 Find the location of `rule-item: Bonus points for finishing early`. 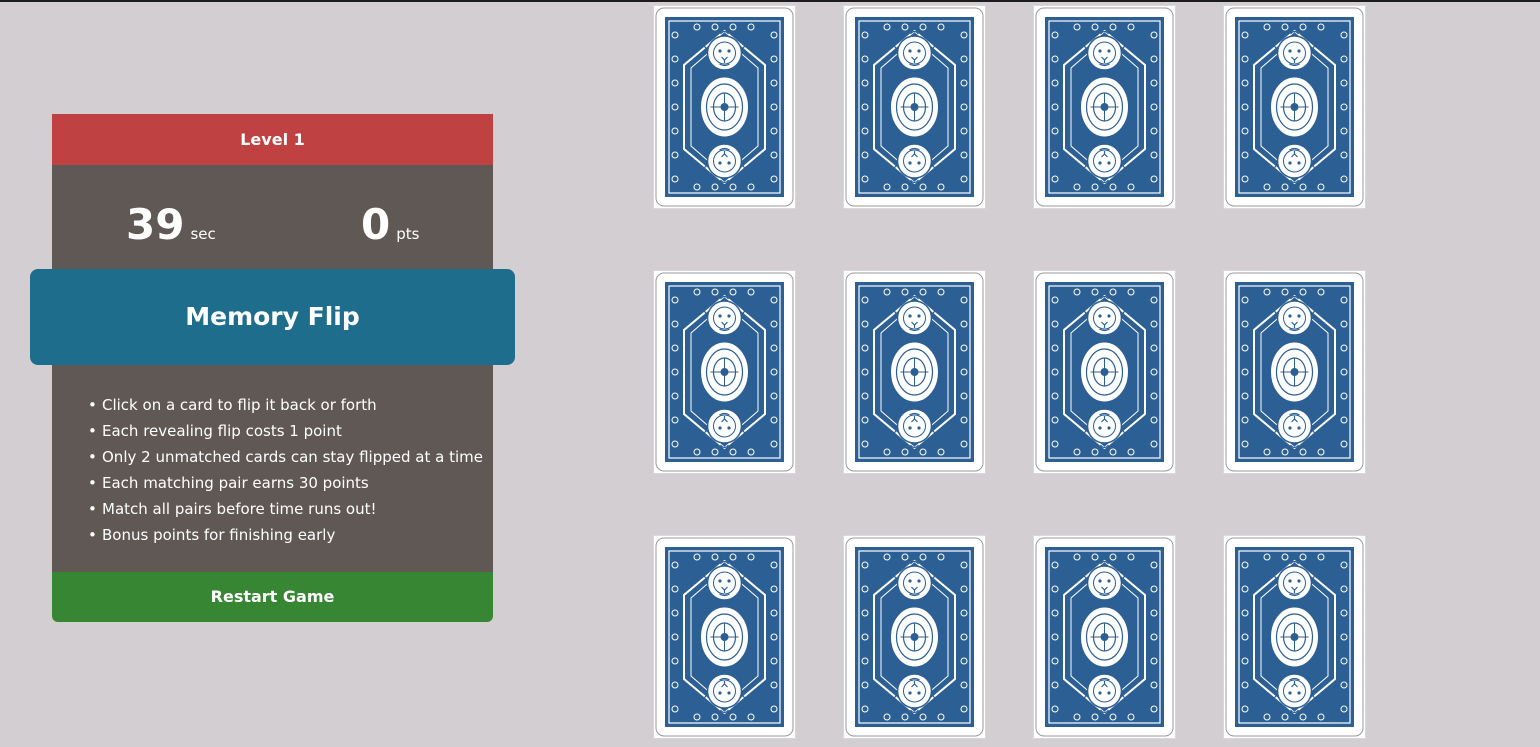

rule-item: Bonus points for finishing early is located at coordinates (285, 535).